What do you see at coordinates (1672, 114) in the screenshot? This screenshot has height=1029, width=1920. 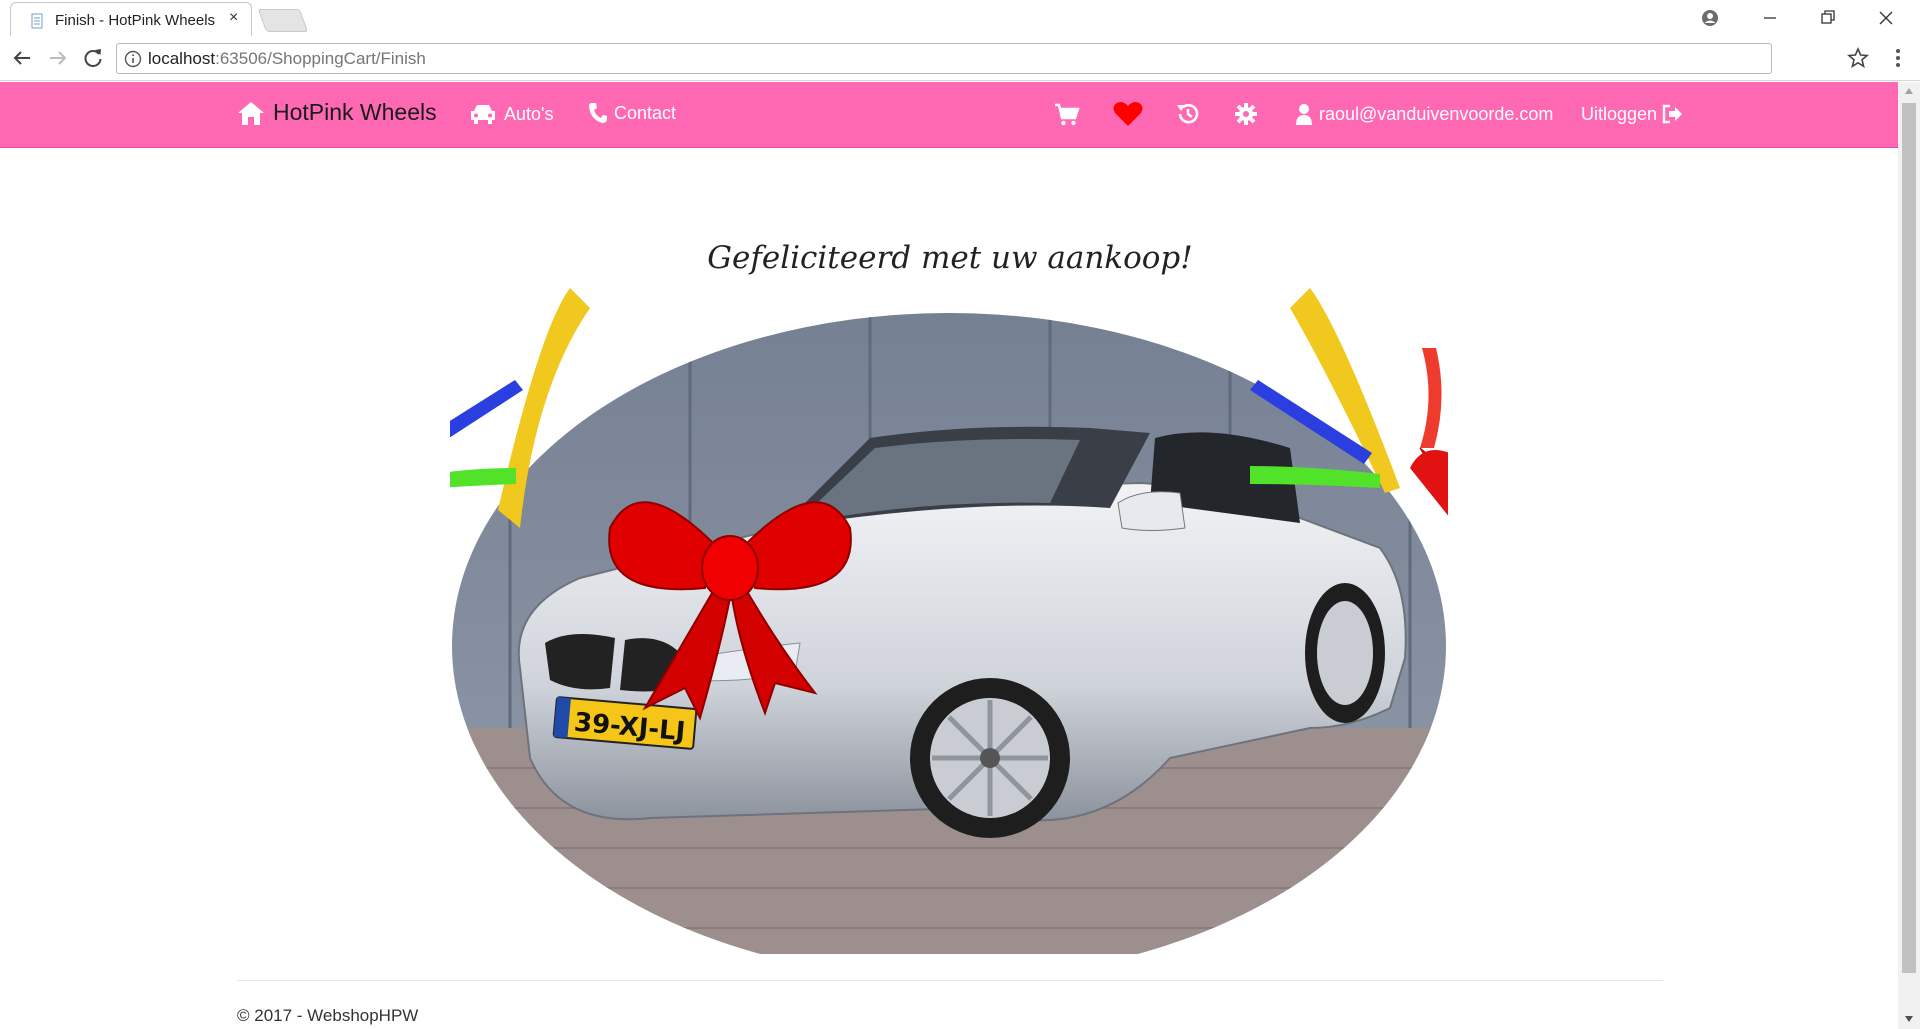 I see `sign-out-icon` at bounding box center [1672, 114].